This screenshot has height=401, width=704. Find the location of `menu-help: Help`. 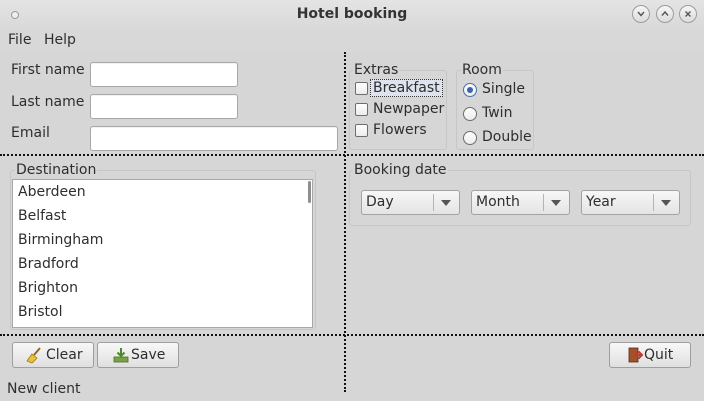

menu-help: Help is located at coordinates (60, 40).